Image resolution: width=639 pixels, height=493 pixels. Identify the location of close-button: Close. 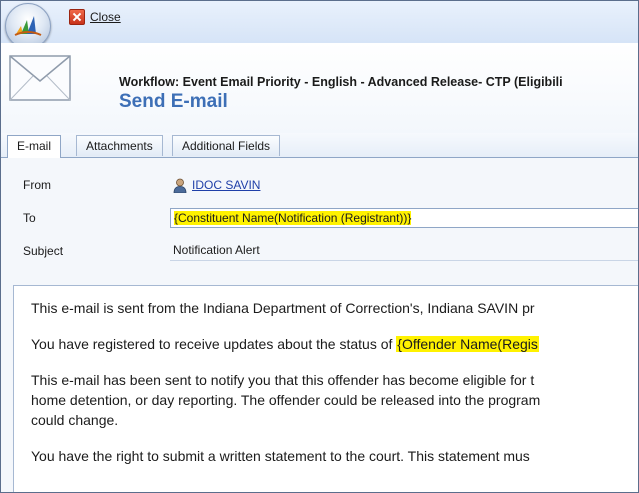
(95, 17).